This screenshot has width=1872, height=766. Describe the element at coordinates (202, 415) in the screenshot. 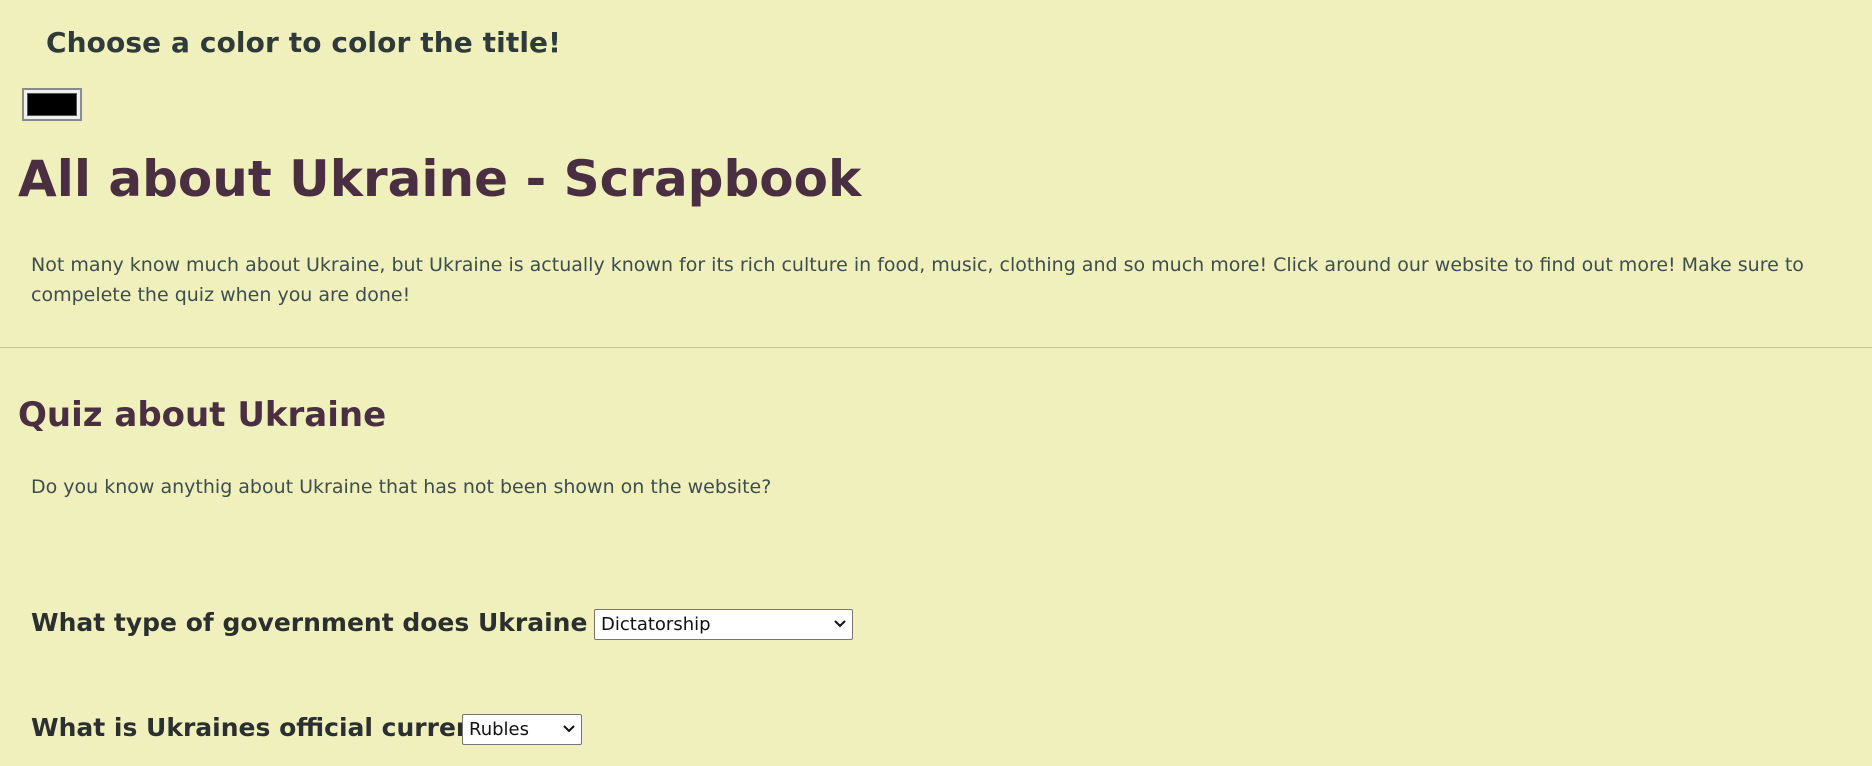

I see `quiz-title: Quiz about Ukraine` at that location.